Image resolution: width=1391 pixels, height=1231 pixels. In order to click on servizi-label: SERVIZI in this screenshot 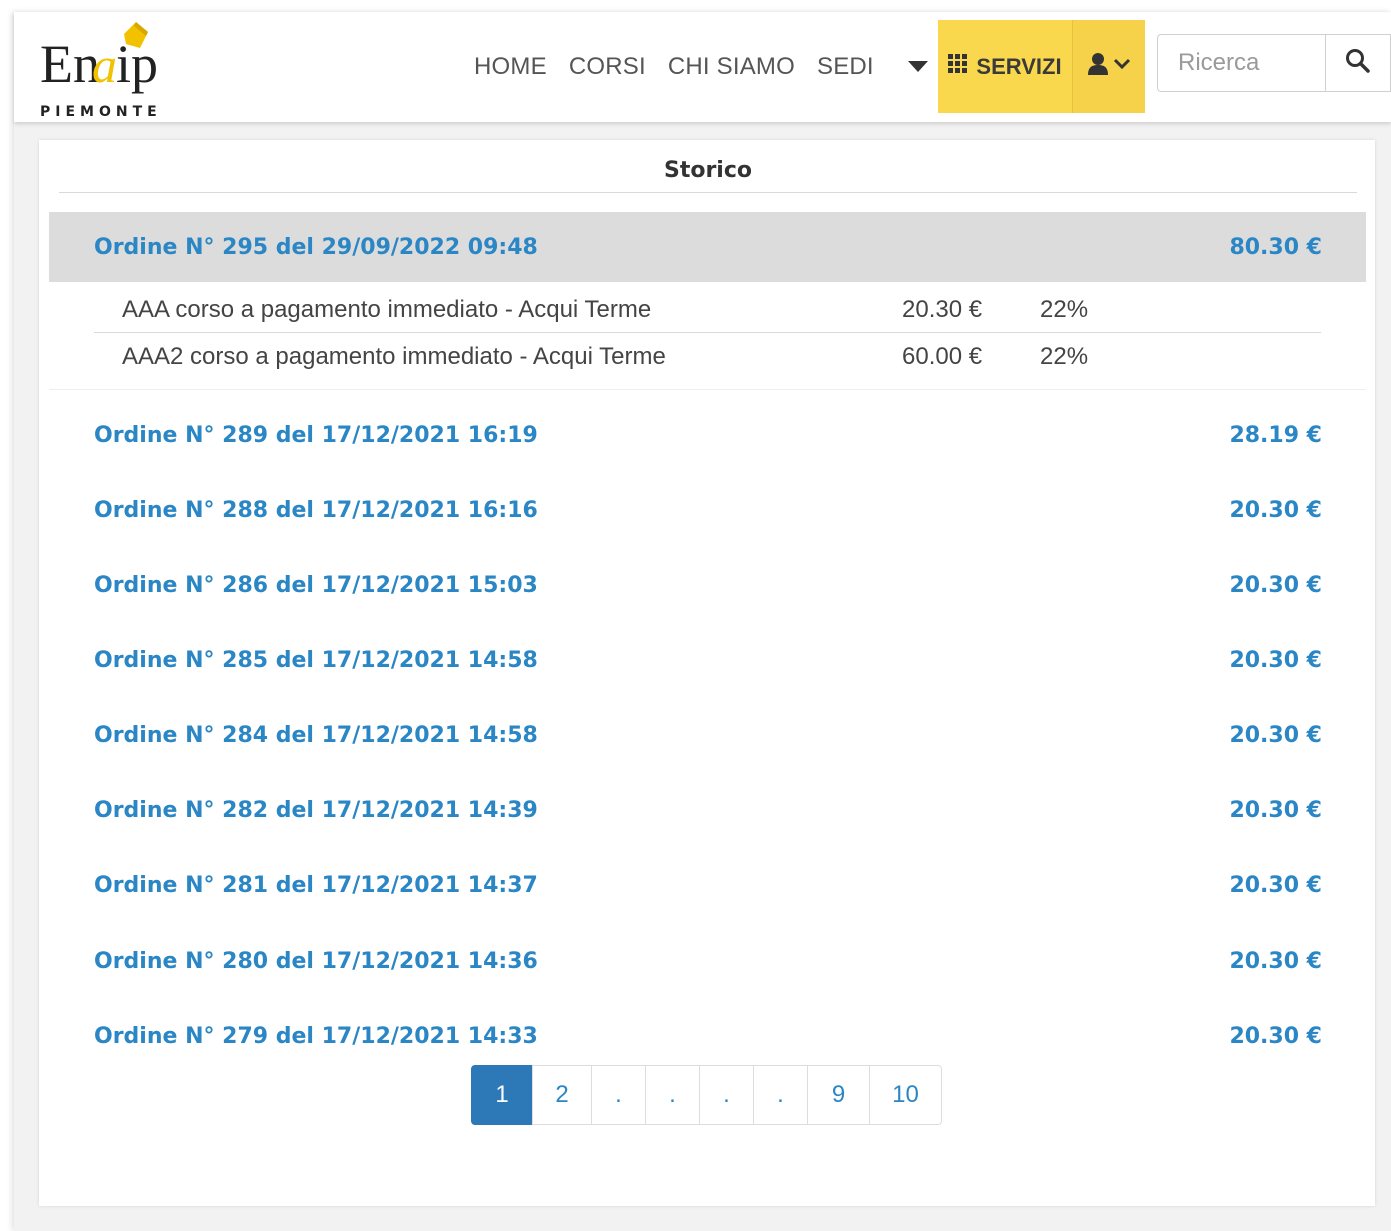, I will do `click(1019, 66)`.